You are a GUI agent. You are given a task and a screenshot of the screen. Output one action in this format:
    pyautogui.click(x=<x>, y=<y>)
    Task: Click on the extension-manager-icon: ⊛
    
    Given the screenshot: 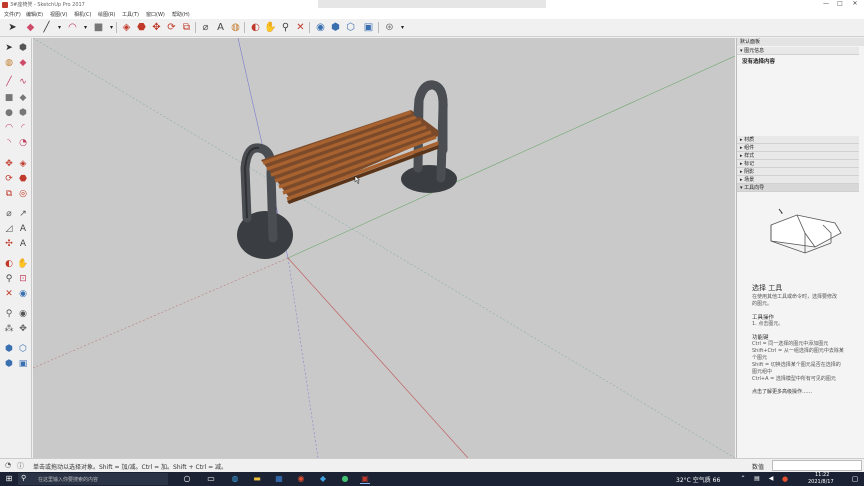 What is the action you would take?
    pyautogui.click(x=389, y=27)
    